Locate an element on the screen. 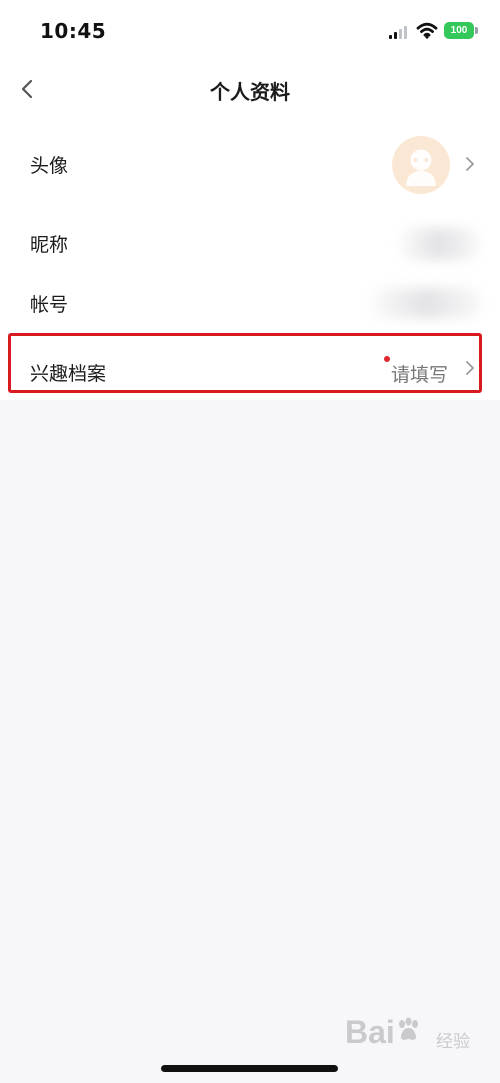 The height and width of the screenshot is (1083, 500). nickname-redacted-value is located at coordinates (439, 244).